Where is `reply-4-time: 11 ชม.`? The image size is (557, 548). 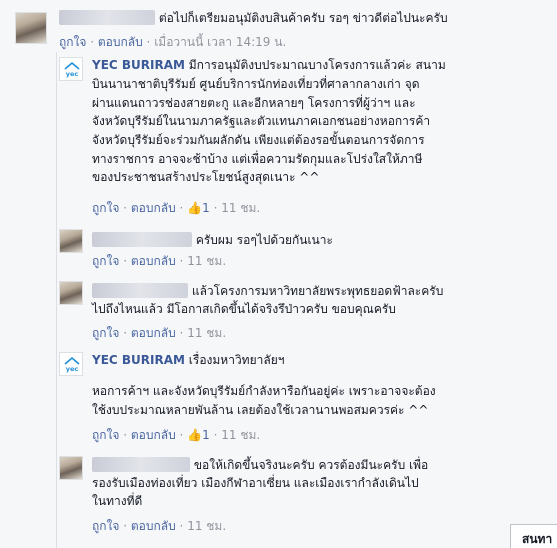 reply-4-time: 11 ชม. is located at coordinates (206, 526).